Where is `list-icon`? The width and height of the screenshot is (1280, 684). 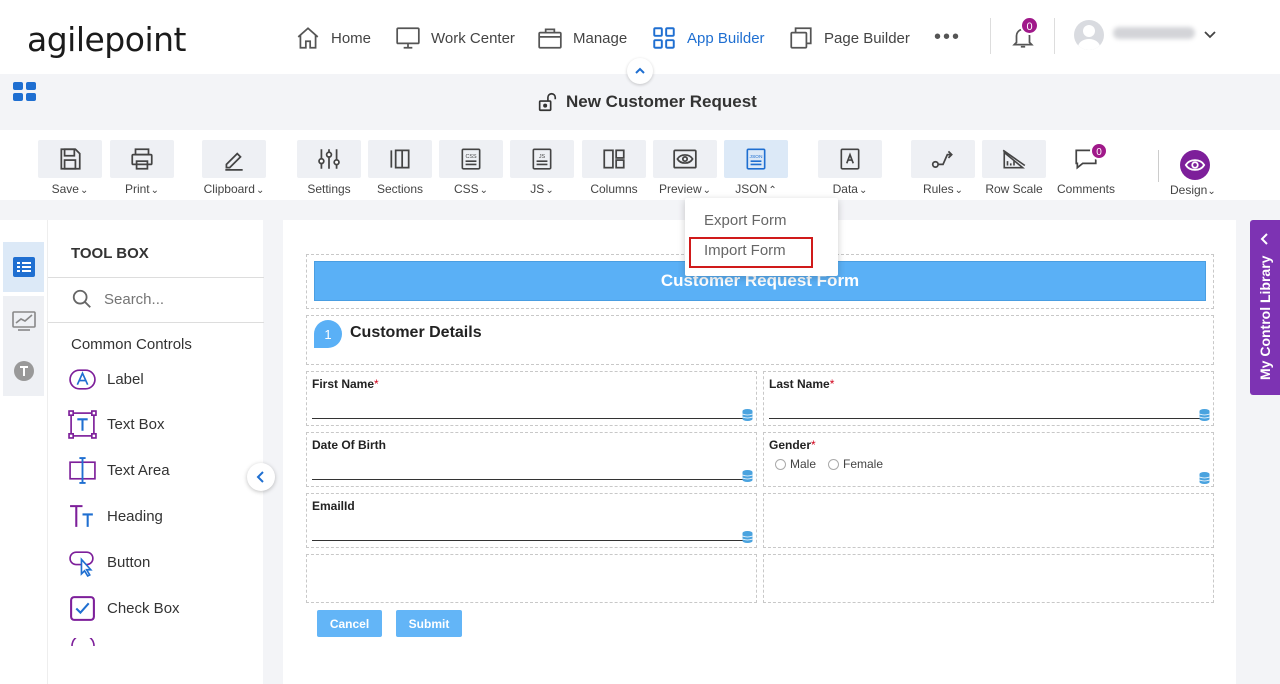 list-icon is located at coordinates (23, 267).